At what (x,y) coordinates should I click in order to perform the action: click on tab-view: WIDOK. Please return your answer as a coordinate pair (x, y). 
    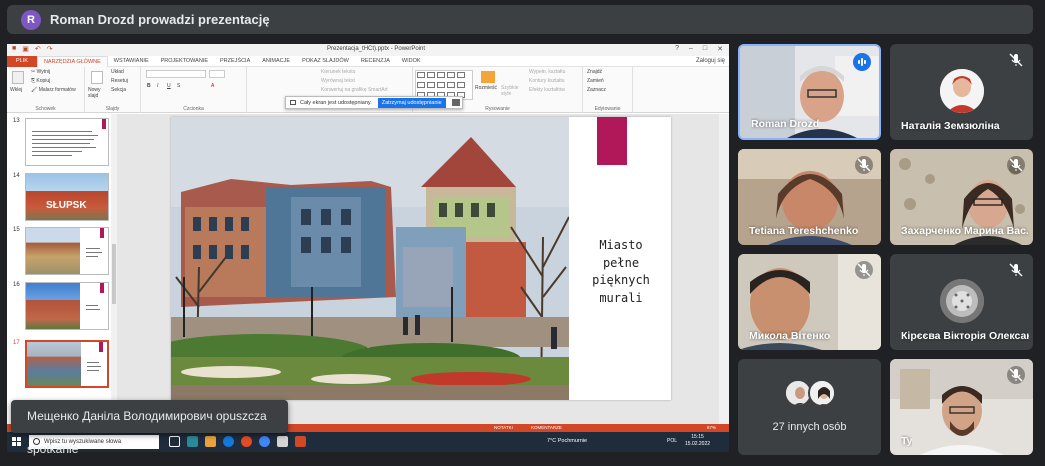
    Looking at the image, I should click on (411, 61).